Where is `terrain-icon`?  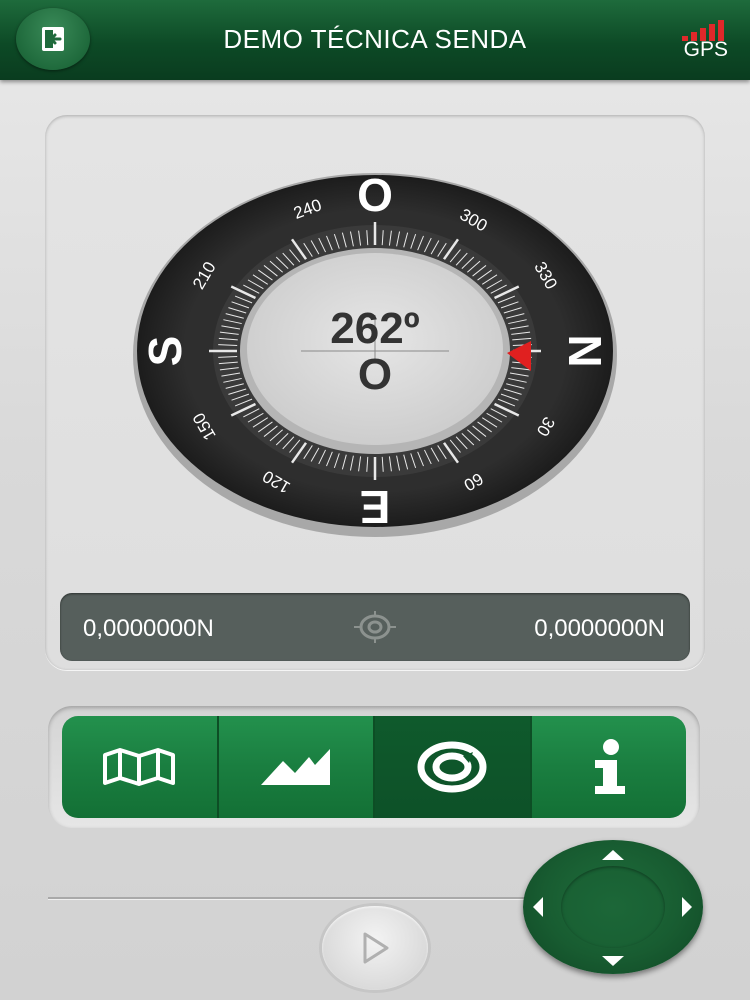 terrain-icon is located at coordinates (295, 767).